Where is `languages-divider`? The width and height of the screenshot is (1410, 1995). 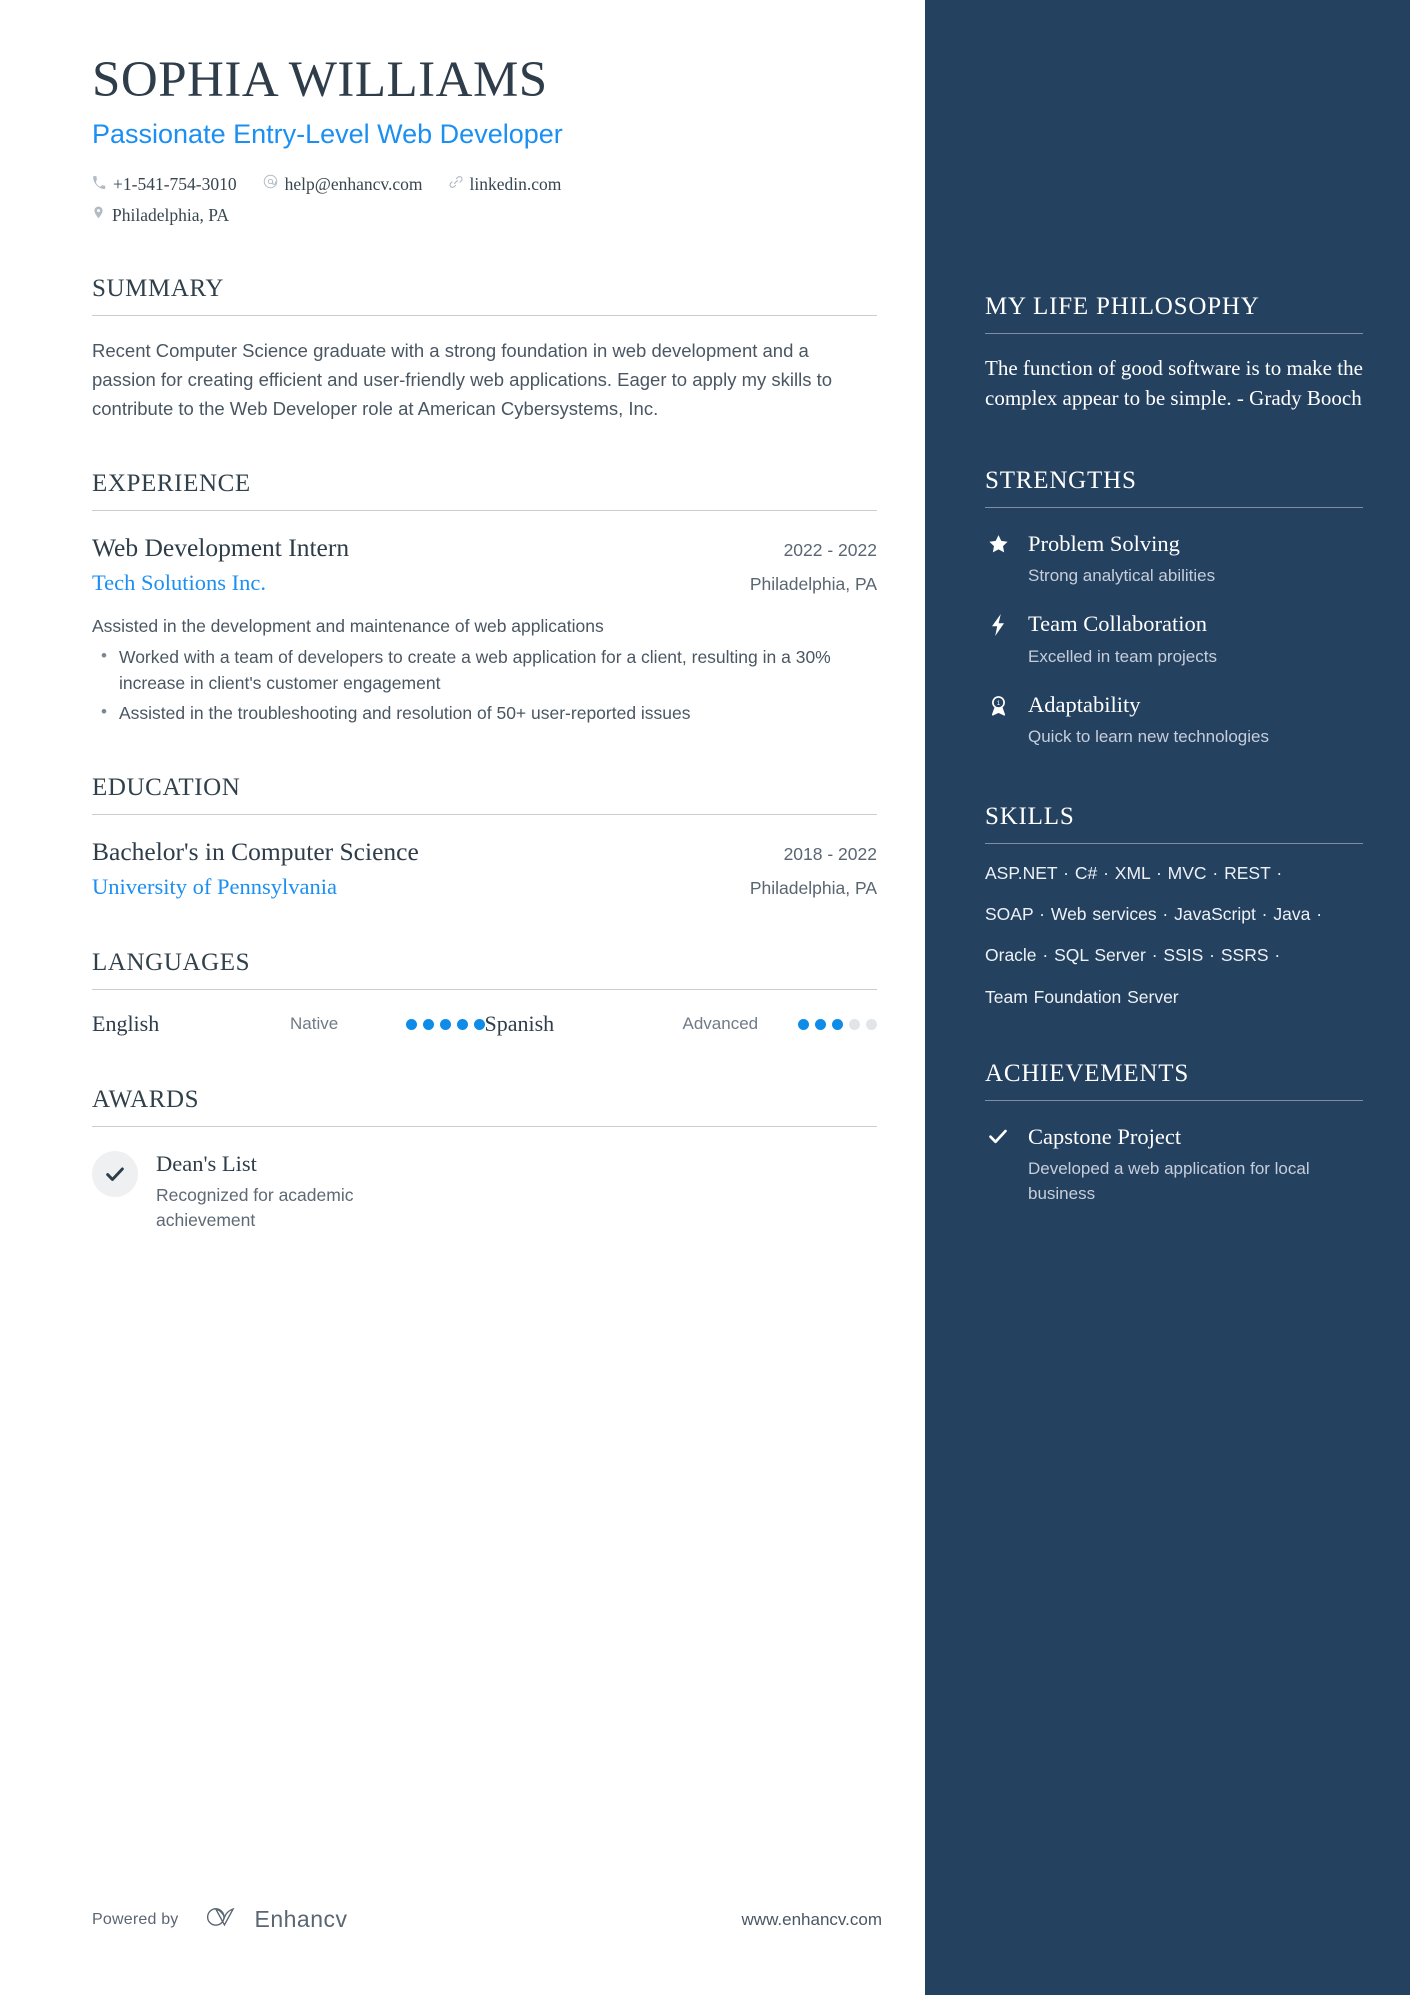
languages-divider is located at coordinates (484, 990).